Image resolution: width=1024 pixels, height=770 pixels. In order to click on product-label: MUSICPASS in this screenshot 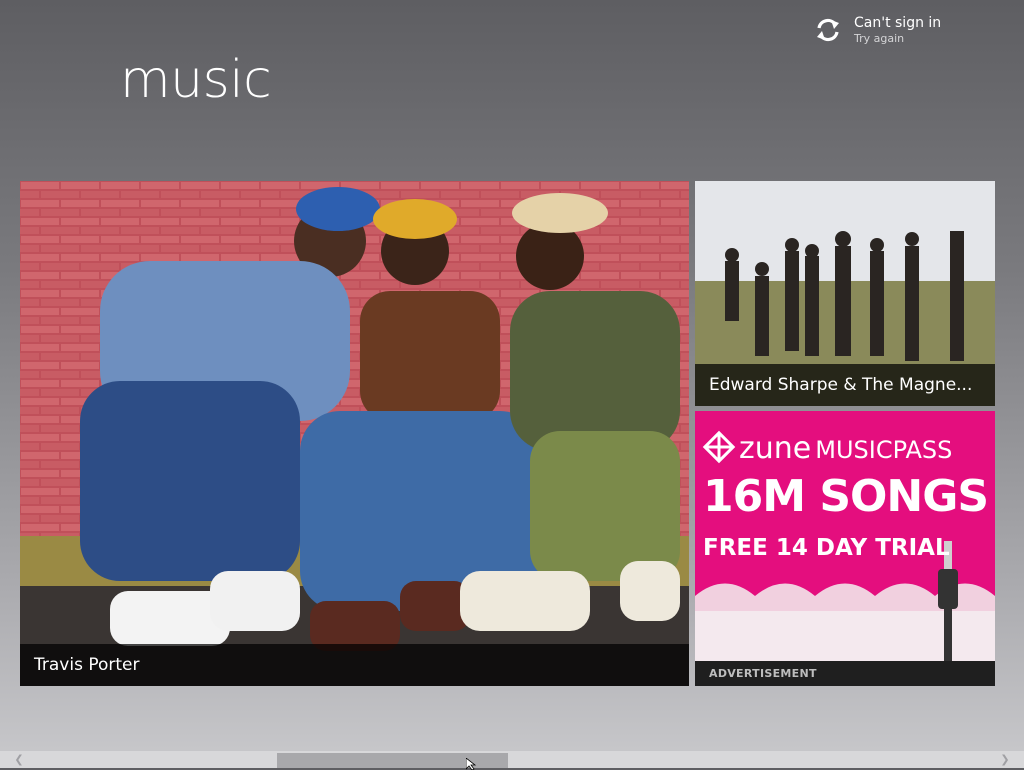, I will do `click(884, 450)`.